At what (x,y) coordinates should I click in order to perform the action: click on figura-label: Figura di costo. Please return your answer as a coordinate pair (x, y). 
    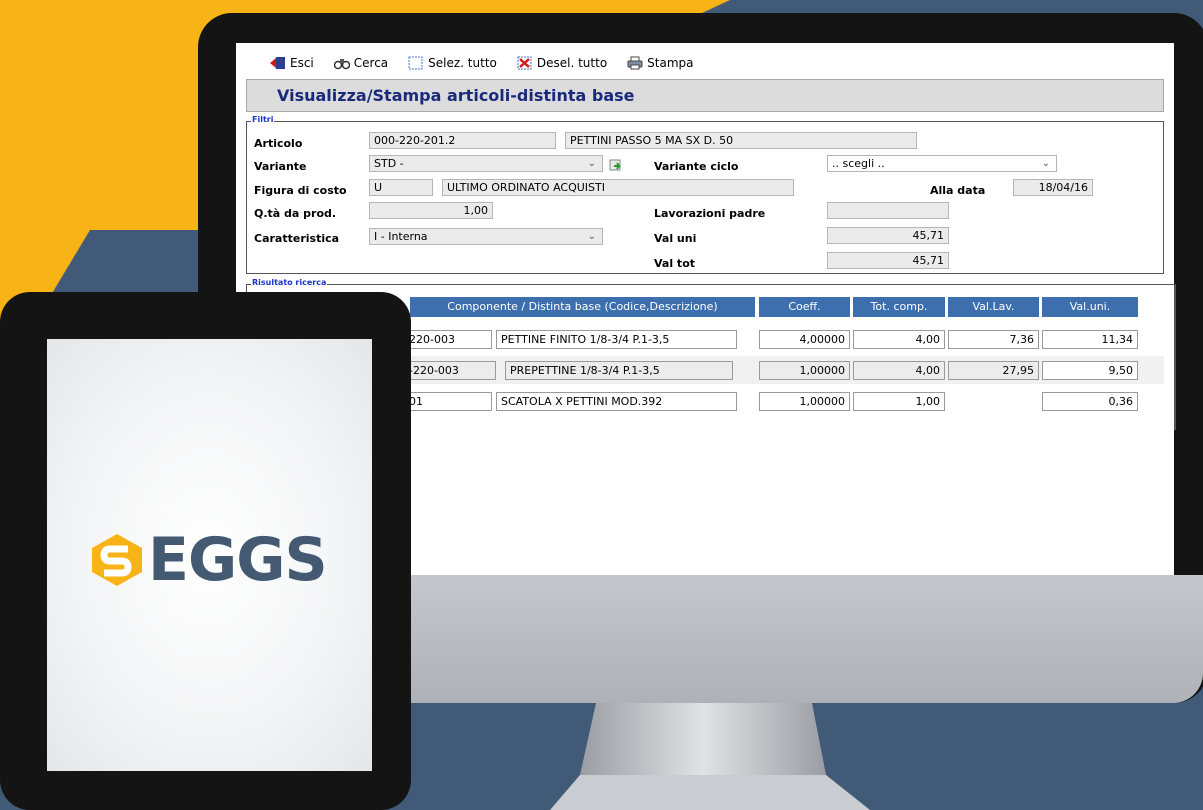
    Looking at the image, I should click on (300, 190).